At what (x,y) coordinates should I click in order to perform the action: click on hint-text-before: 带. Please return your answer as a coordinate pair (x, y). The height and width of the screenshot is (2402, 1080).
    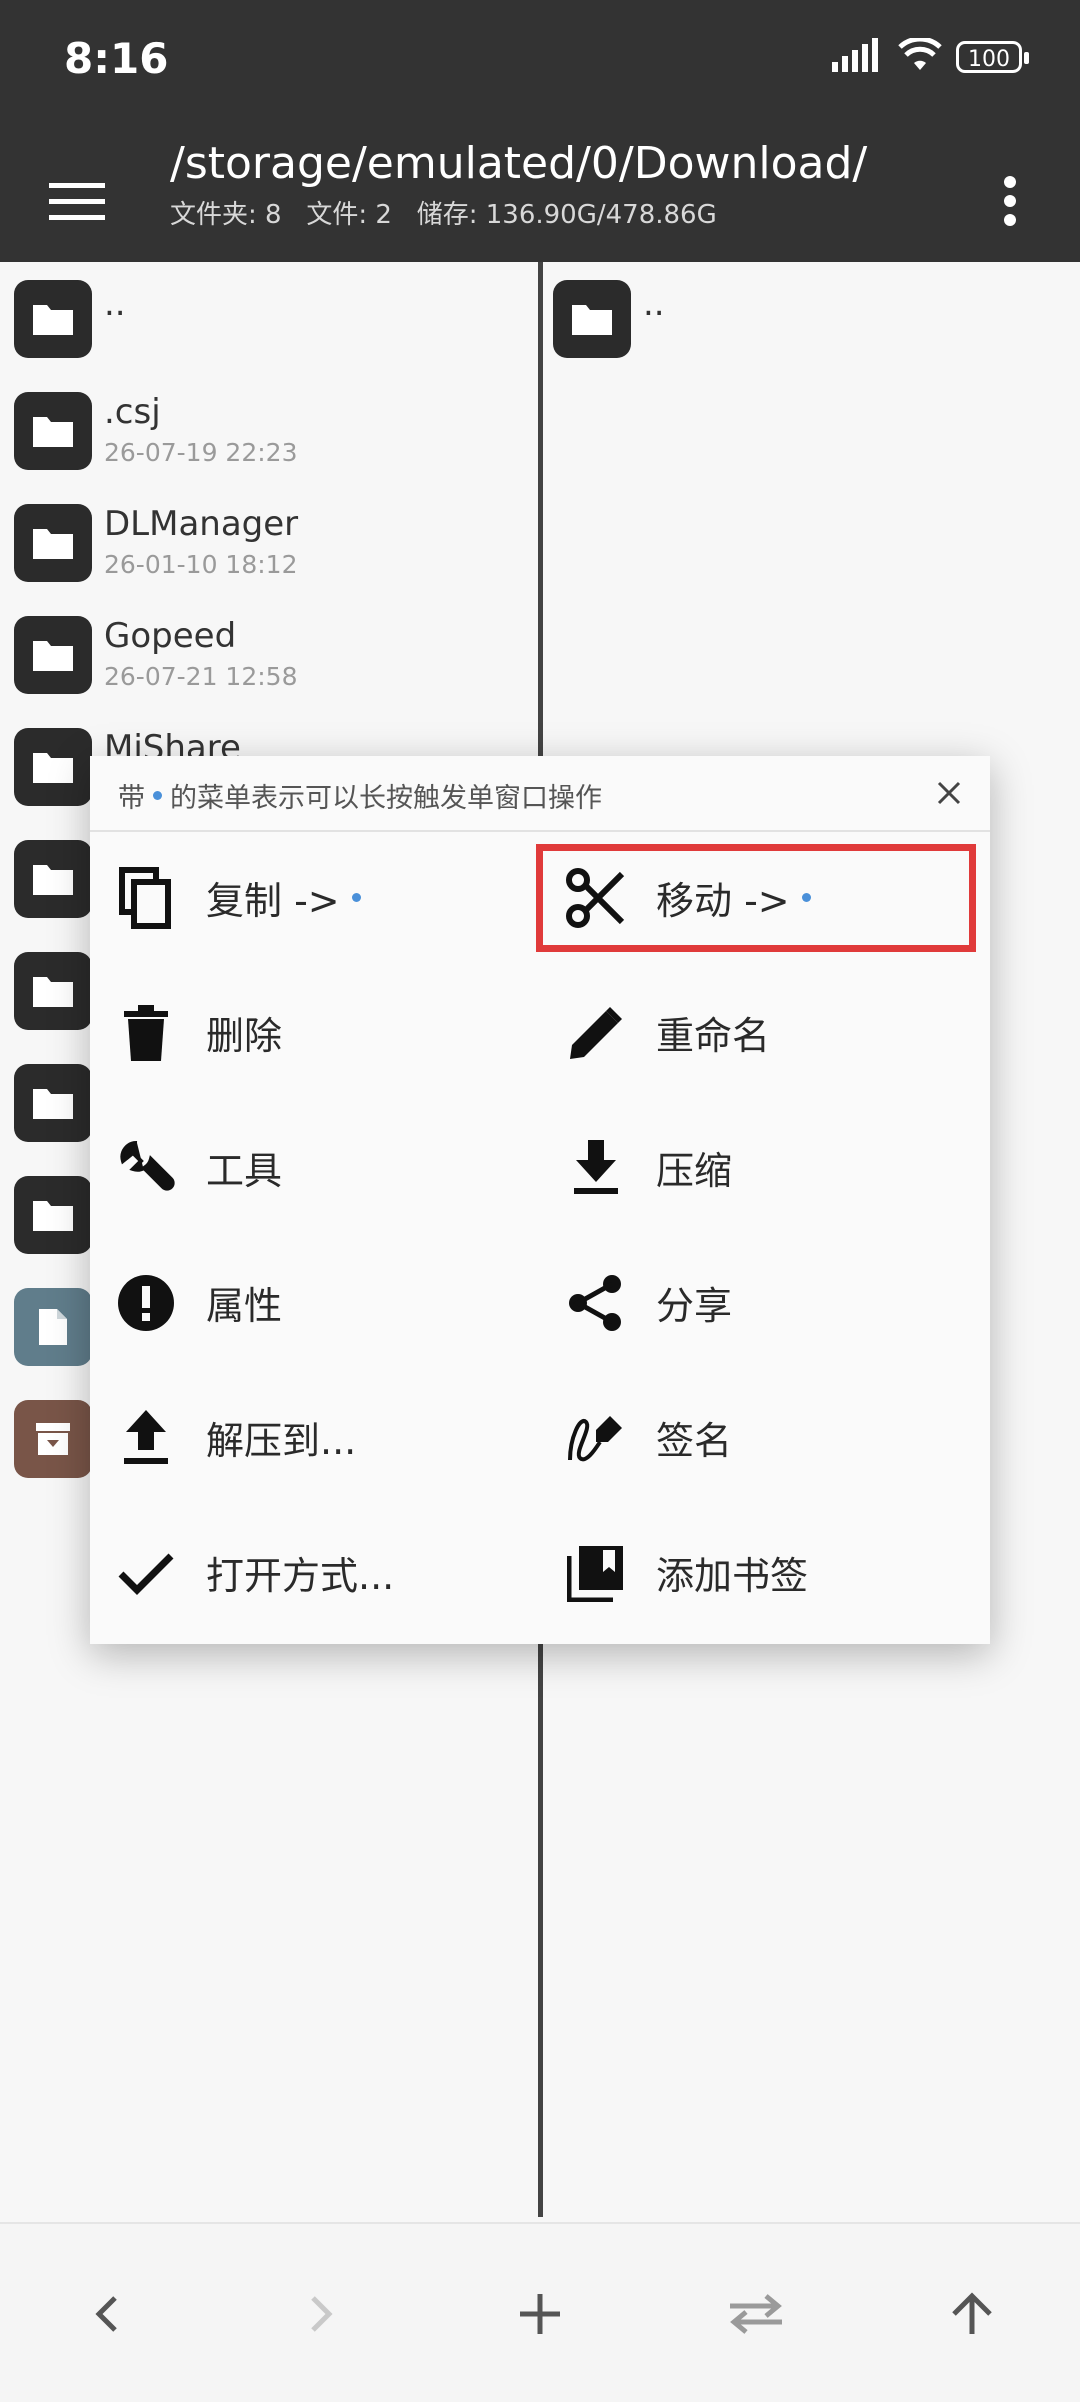
    Looking at the image, I should click on (131, 798).